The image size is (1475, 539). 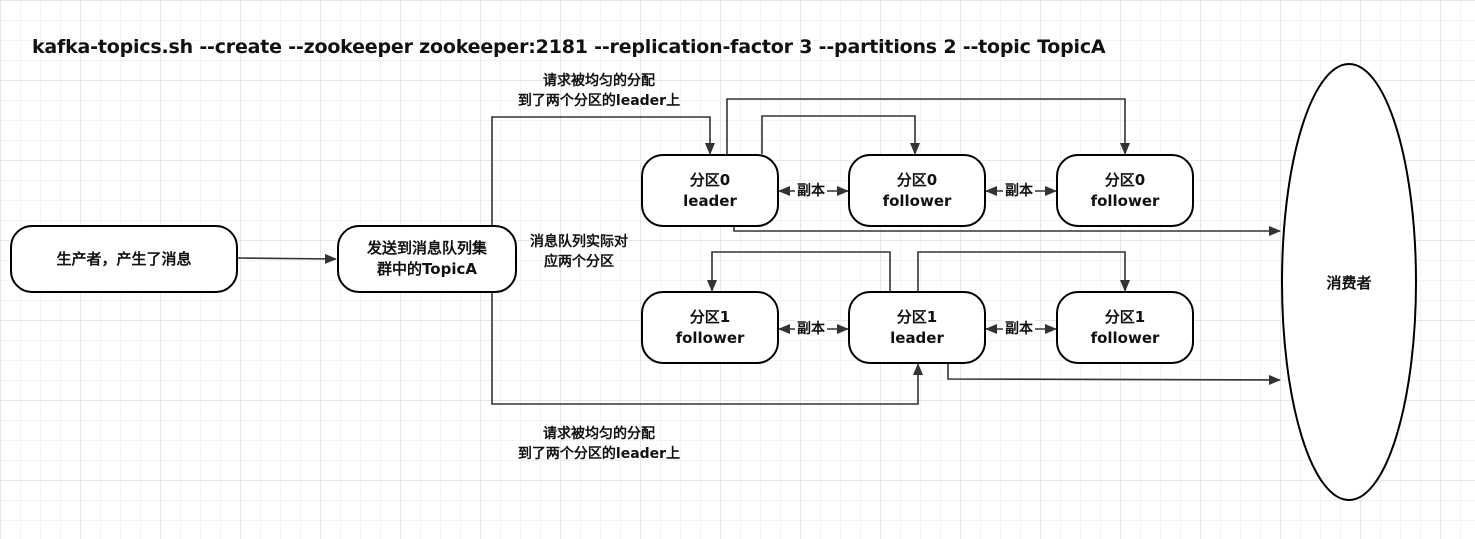 I want to click on producer-node: 生产者，产生了消息, so click(x=124, y=259).